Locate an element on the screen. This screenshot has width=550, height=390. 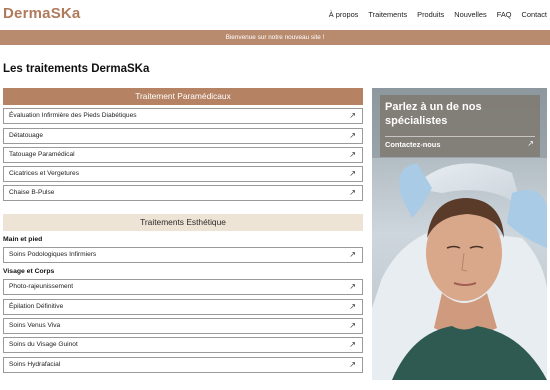
nav-link-nouvelles: Nouvelles is located at coordinates (470, 14).